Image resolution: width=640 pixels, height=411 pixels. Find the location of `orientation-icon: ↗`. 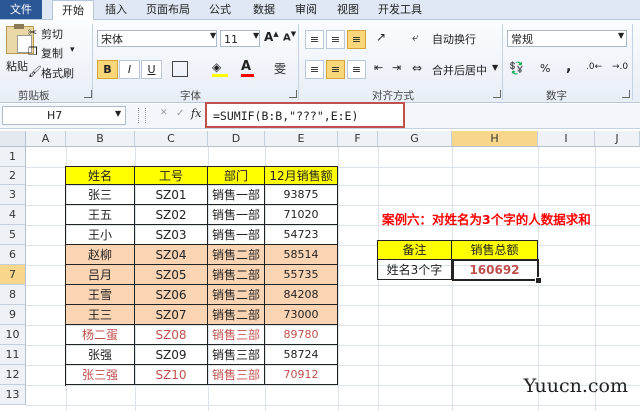

orientation-icon: ↗ is located at coordinates (381, 37).